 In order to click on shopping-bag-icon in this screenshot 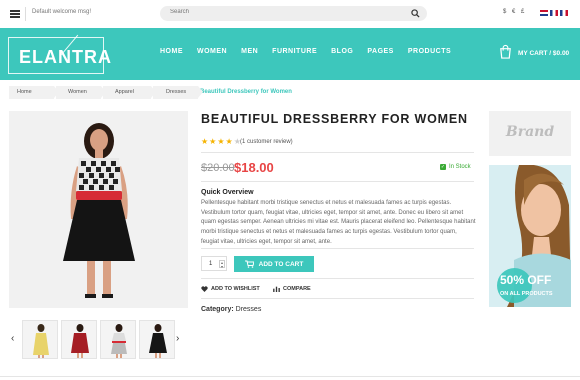, I will do `click(505, 51)`.